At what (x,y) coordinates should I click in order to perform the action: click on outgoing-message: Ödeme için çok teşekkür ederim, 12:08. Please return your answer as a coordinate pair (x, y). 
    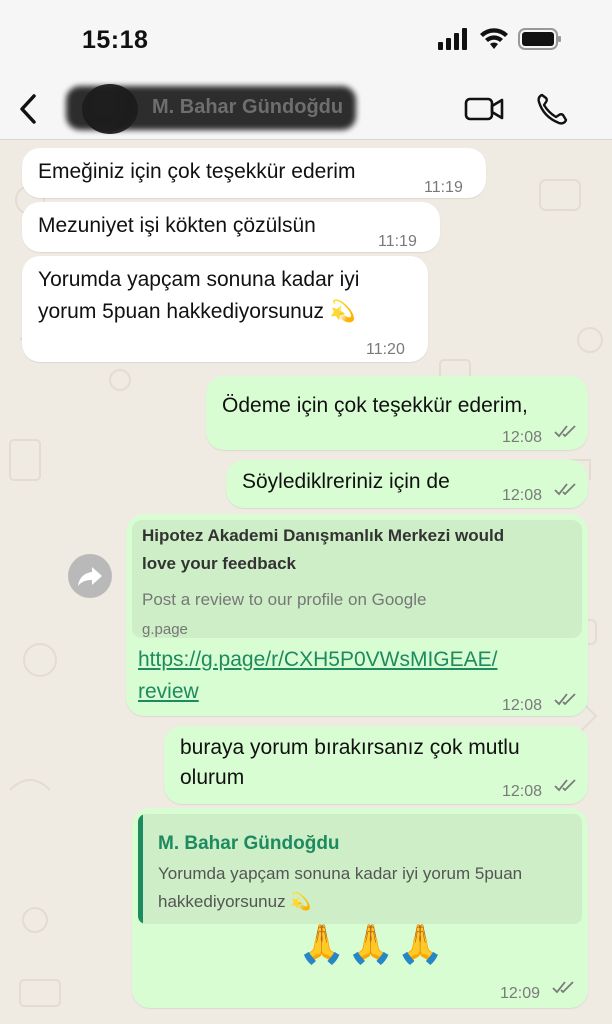
    Looking at the image, I should click on (397, 413).